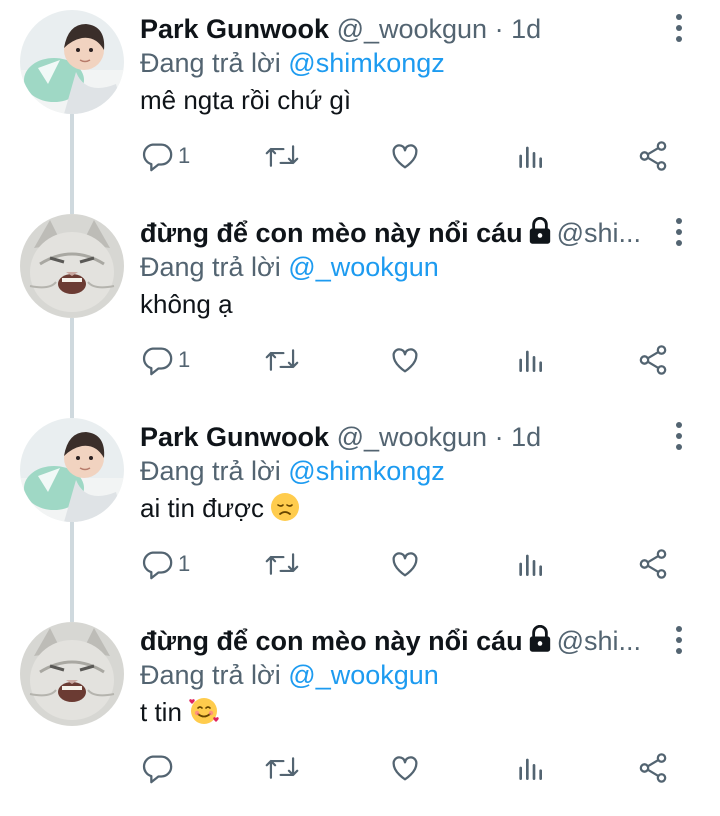 The image size is (720, 816). I want to click on tweet-text-container: t tin, so click(180, 712).